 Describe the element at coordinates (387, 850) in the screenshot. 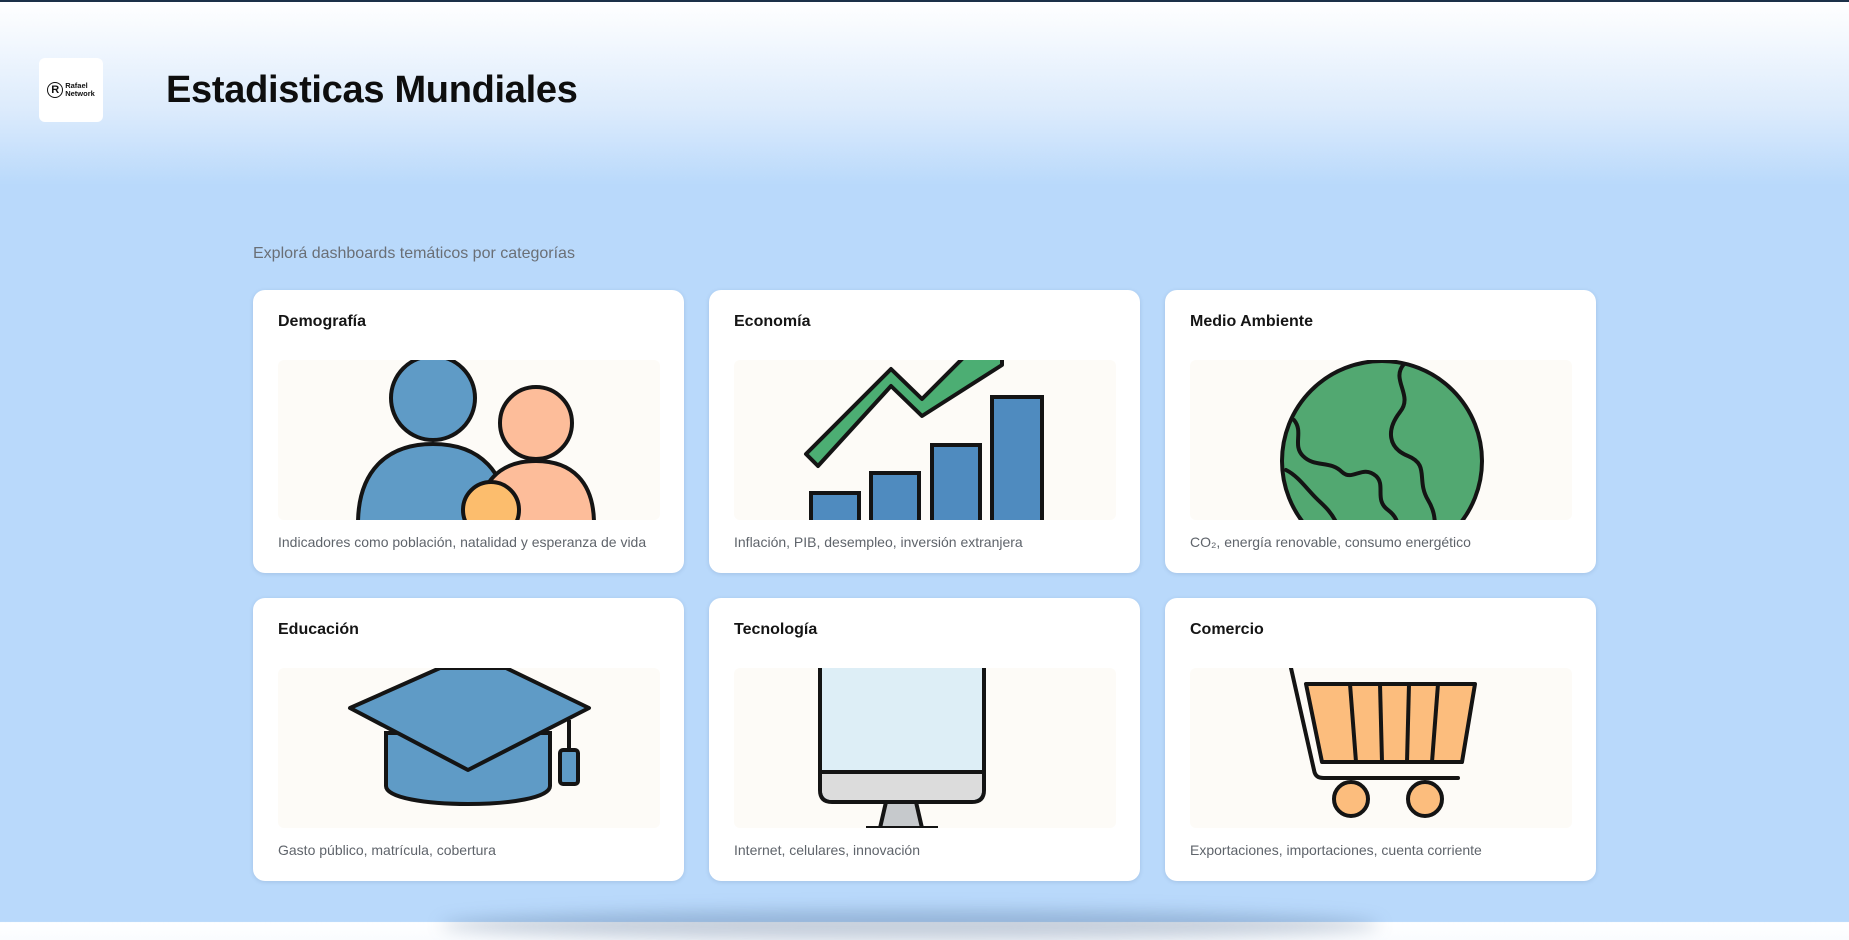

I see `card-description: Gasto público, matrícula, cobertura` at that location.